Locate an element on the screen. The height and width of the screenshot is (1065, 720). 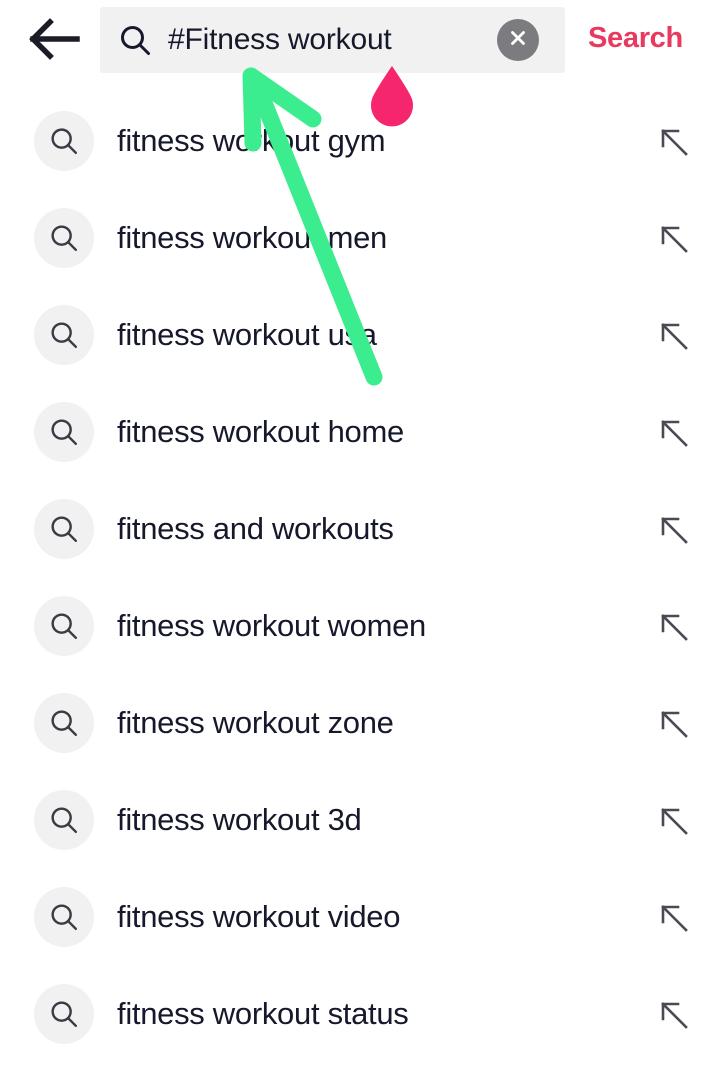
close-icon is located at coordinates (518, 40).